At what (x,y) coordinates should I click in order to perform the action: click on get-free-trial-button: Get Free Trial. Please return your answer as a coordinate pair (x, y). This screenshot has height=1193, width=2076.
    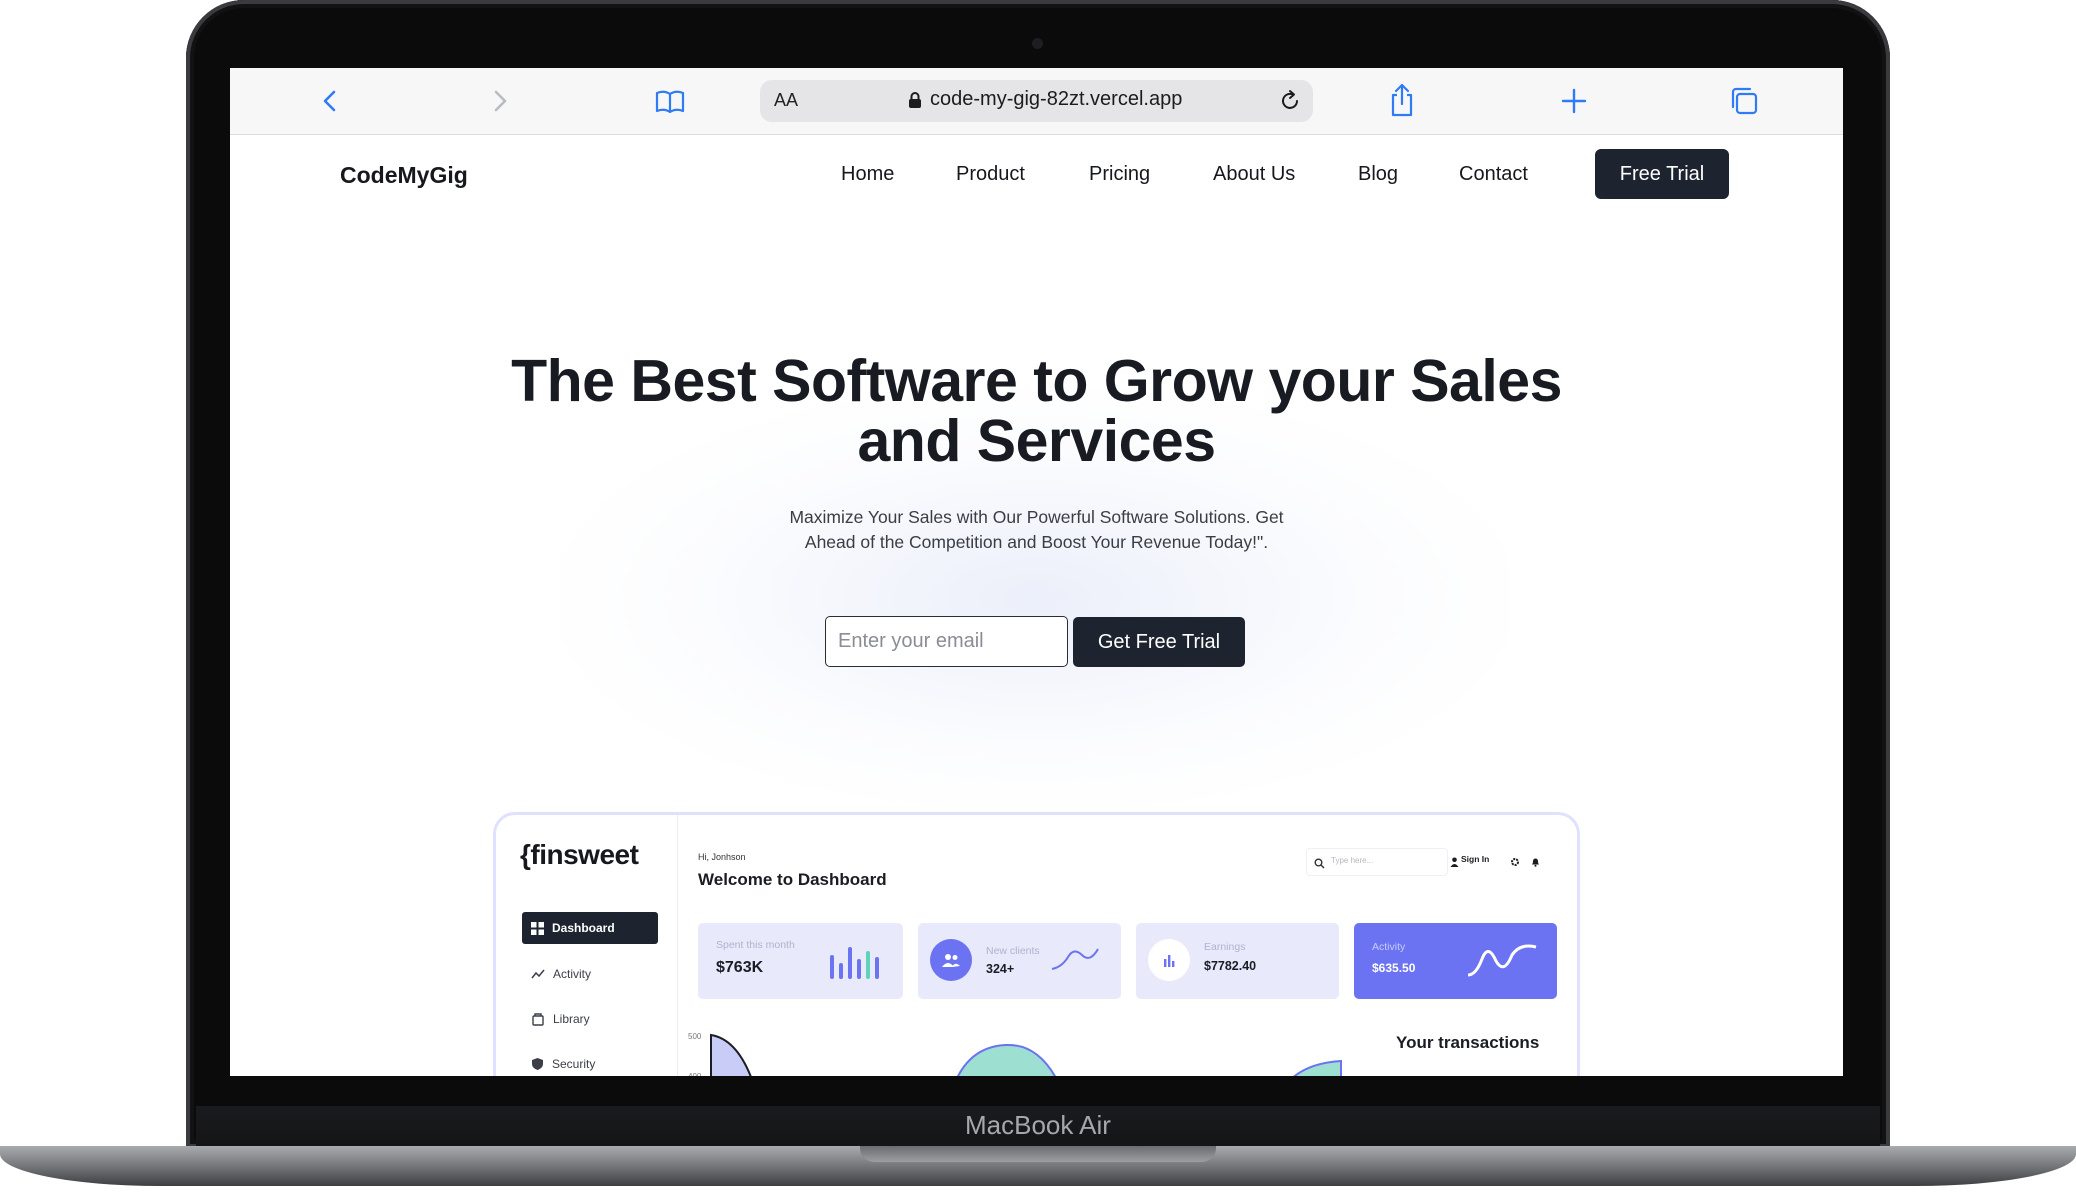
    Looking at the image, I should click on (1159, 642).